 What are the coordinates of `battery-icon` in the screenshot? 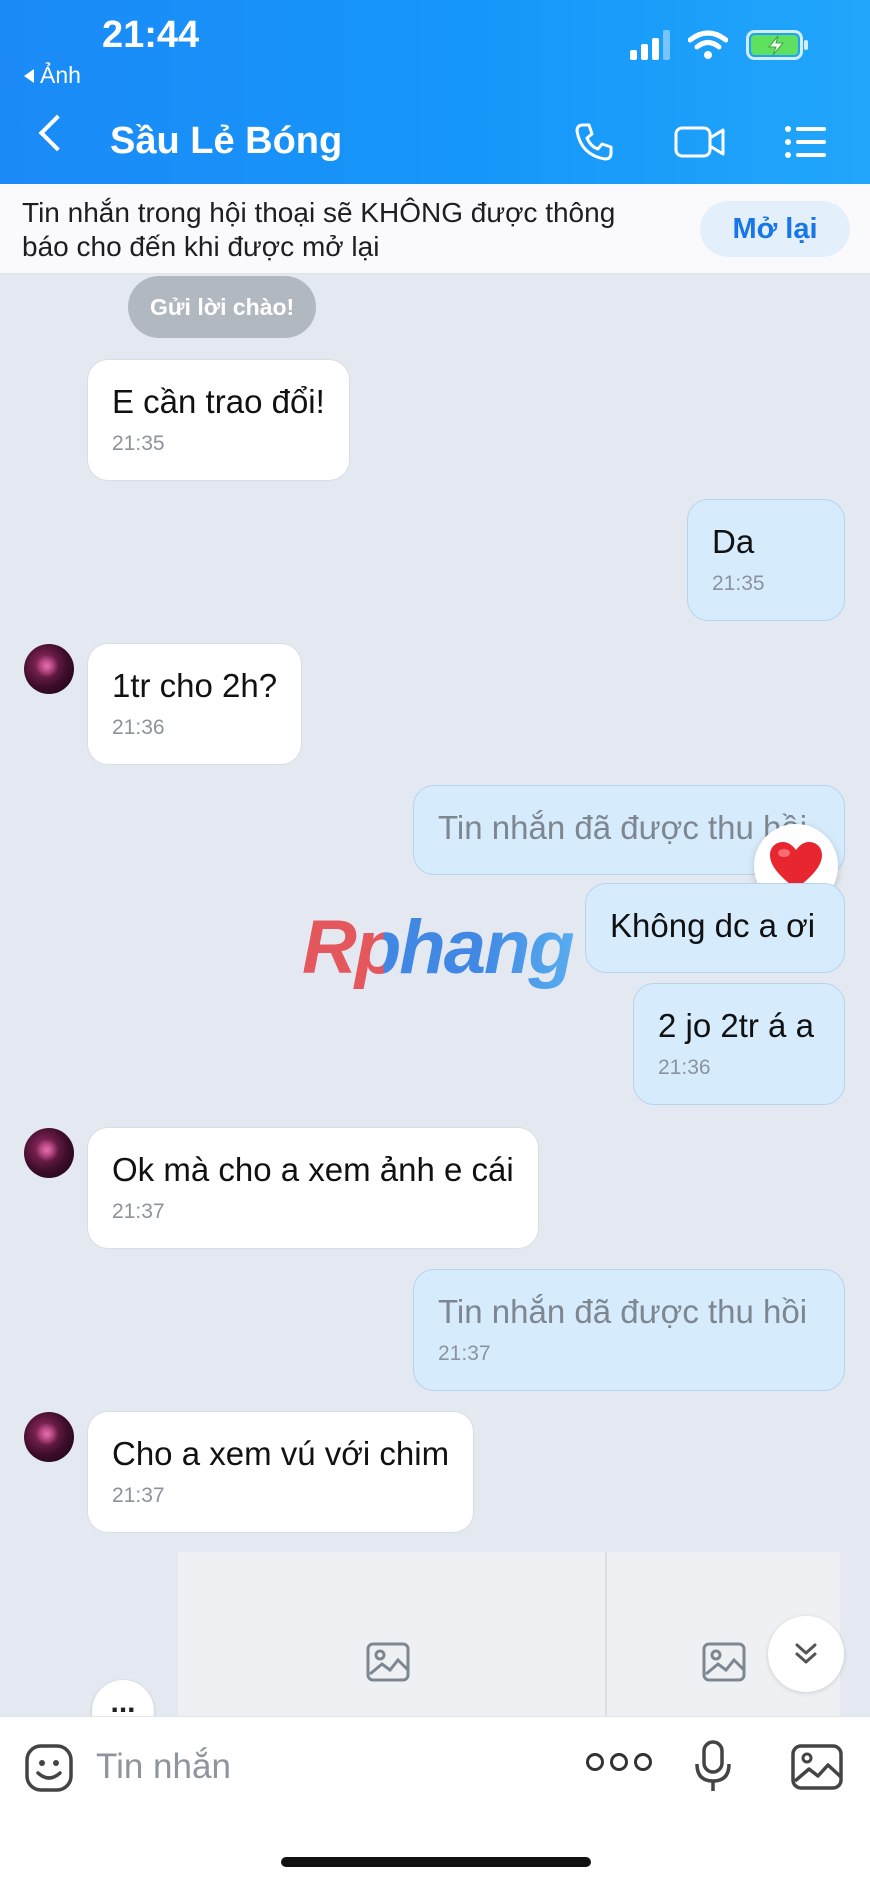 It's located at (777, 45).